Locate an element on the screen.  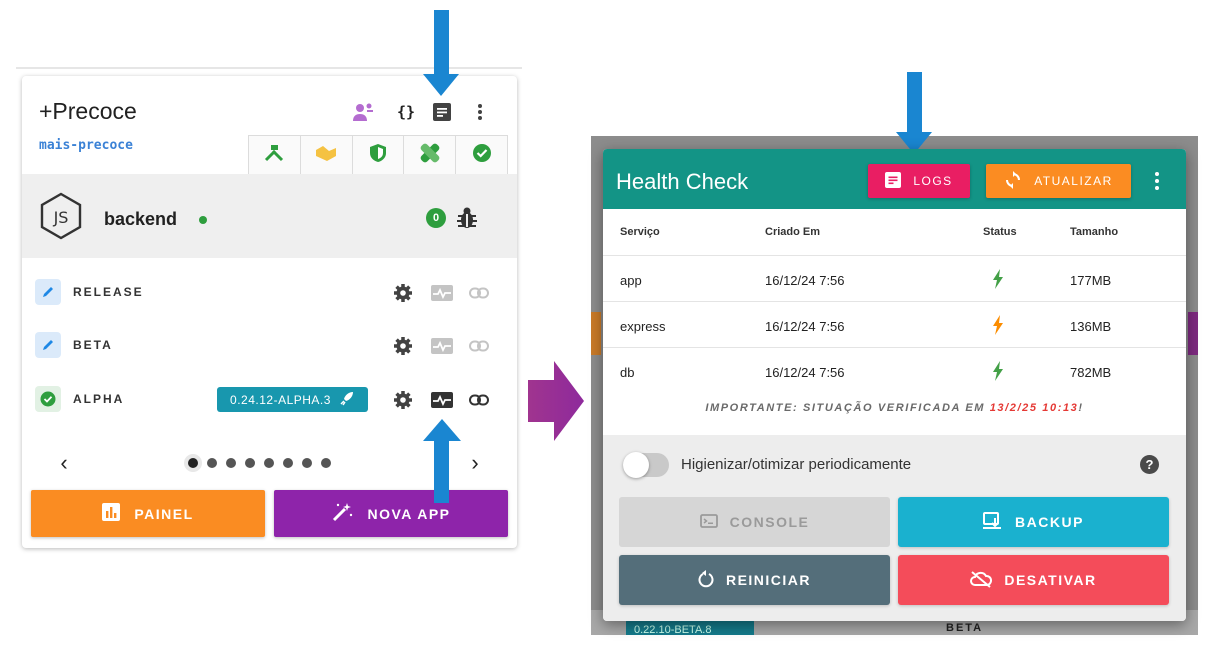
env-label: RELEASE is located at coordinates (108, 292).